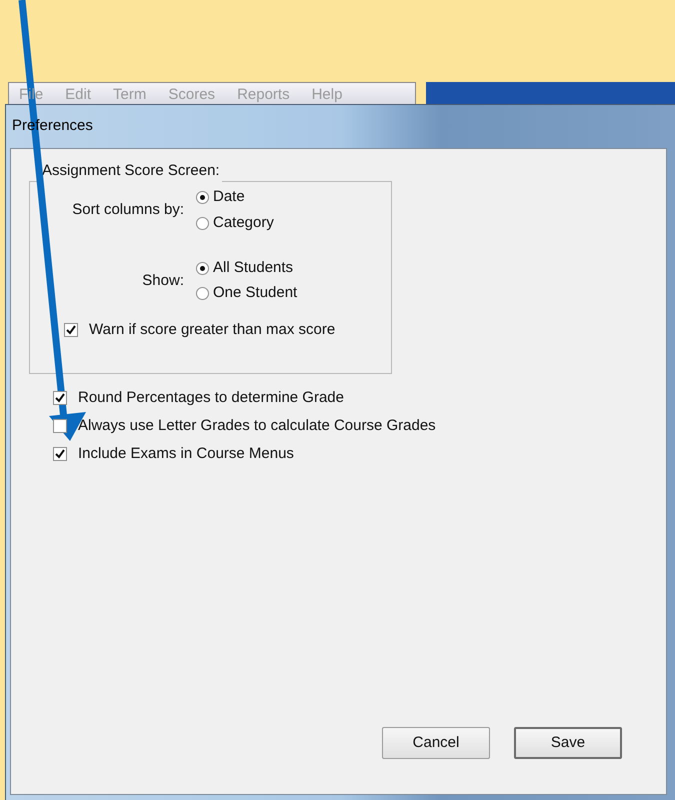 This screenshot has width=675, height=800. What do you see at coordinates (253, 268) in the screenshot?
I see `radio-label: All Students` at bounding box center [253, 268].